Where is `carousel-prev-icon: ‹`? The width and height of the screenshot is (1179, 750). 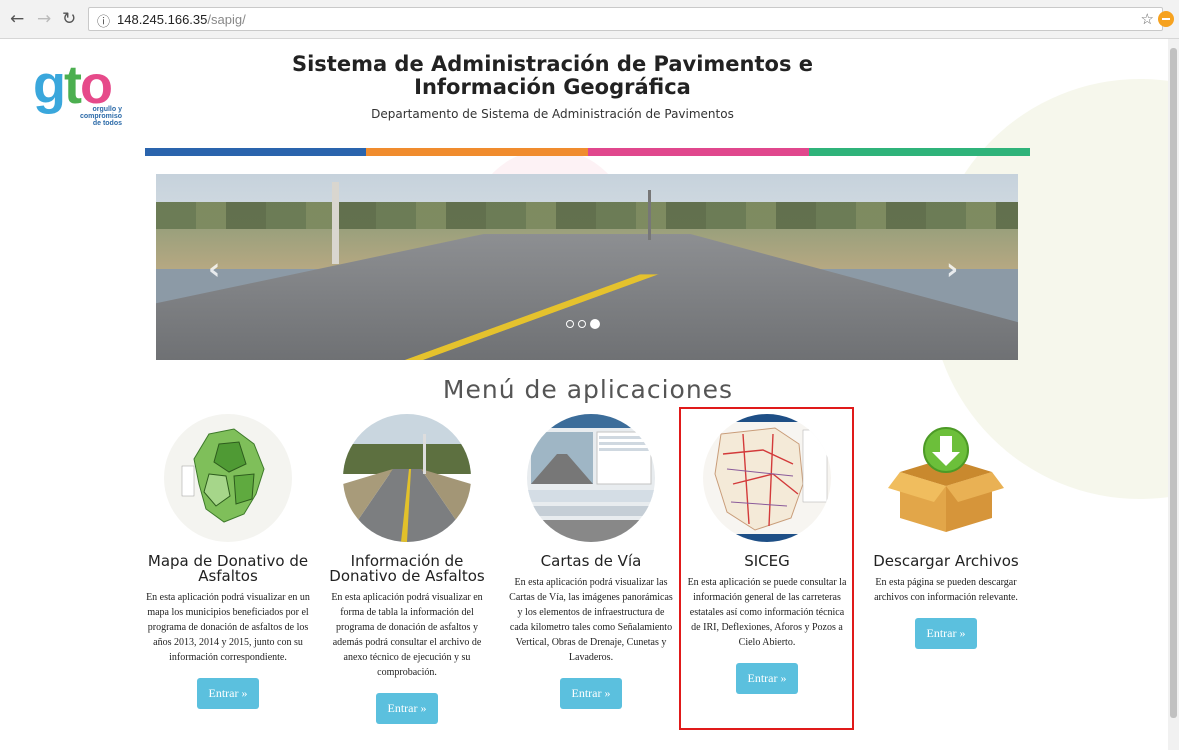 carousel-prev-icon: ‹ is located at coordinates (214, 269).